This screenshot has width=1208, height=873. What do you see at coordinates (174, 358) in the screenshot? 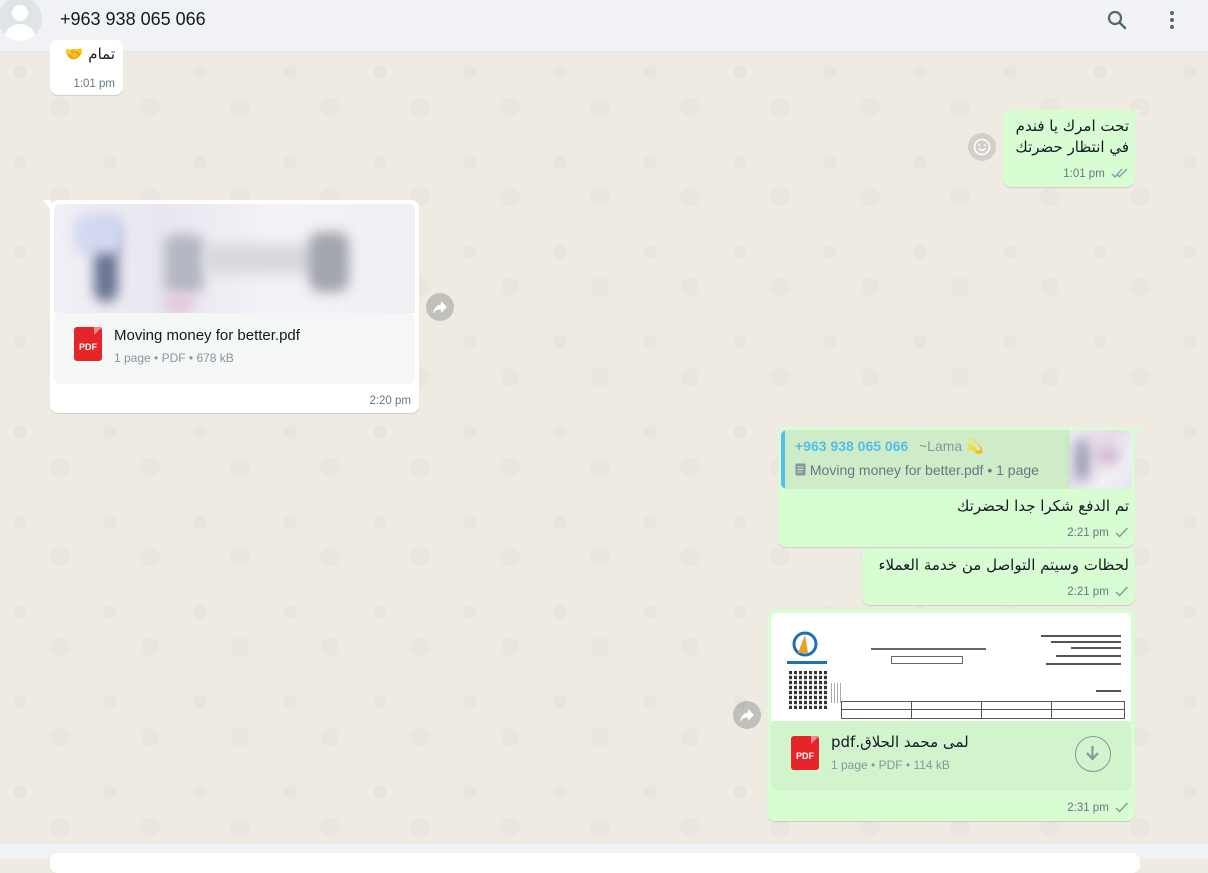
I see `document-meta: 1 page • PDF • 678 kB` at bounding box center [174, 358].